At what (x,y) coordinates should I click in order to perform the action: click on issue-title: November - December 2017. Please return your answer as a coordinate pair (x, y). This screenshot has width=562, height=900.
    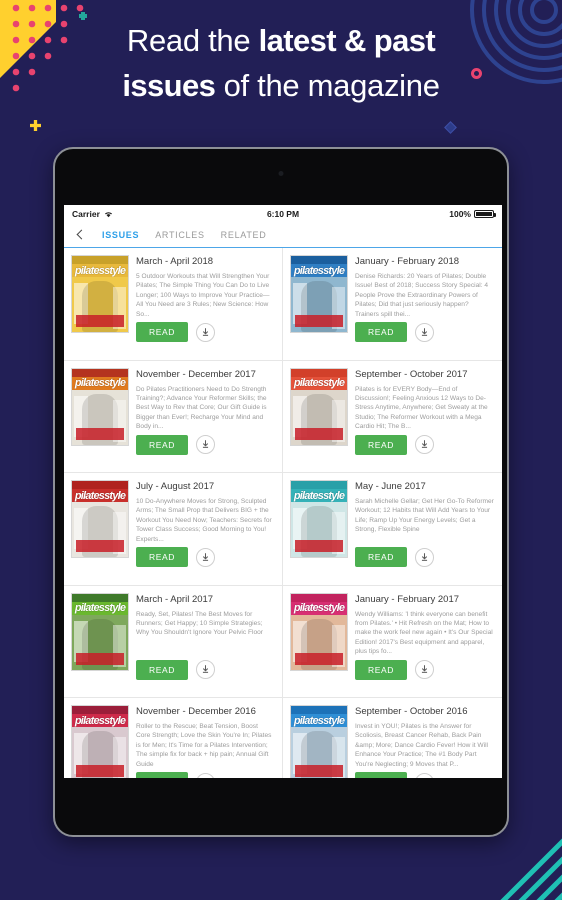
    Looking at the image, I should click on (196, 374).